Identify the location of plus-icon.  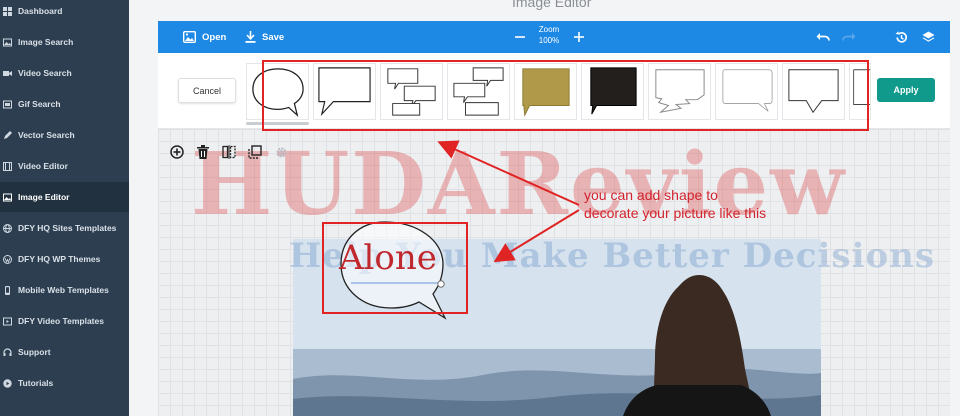
(579, 37).